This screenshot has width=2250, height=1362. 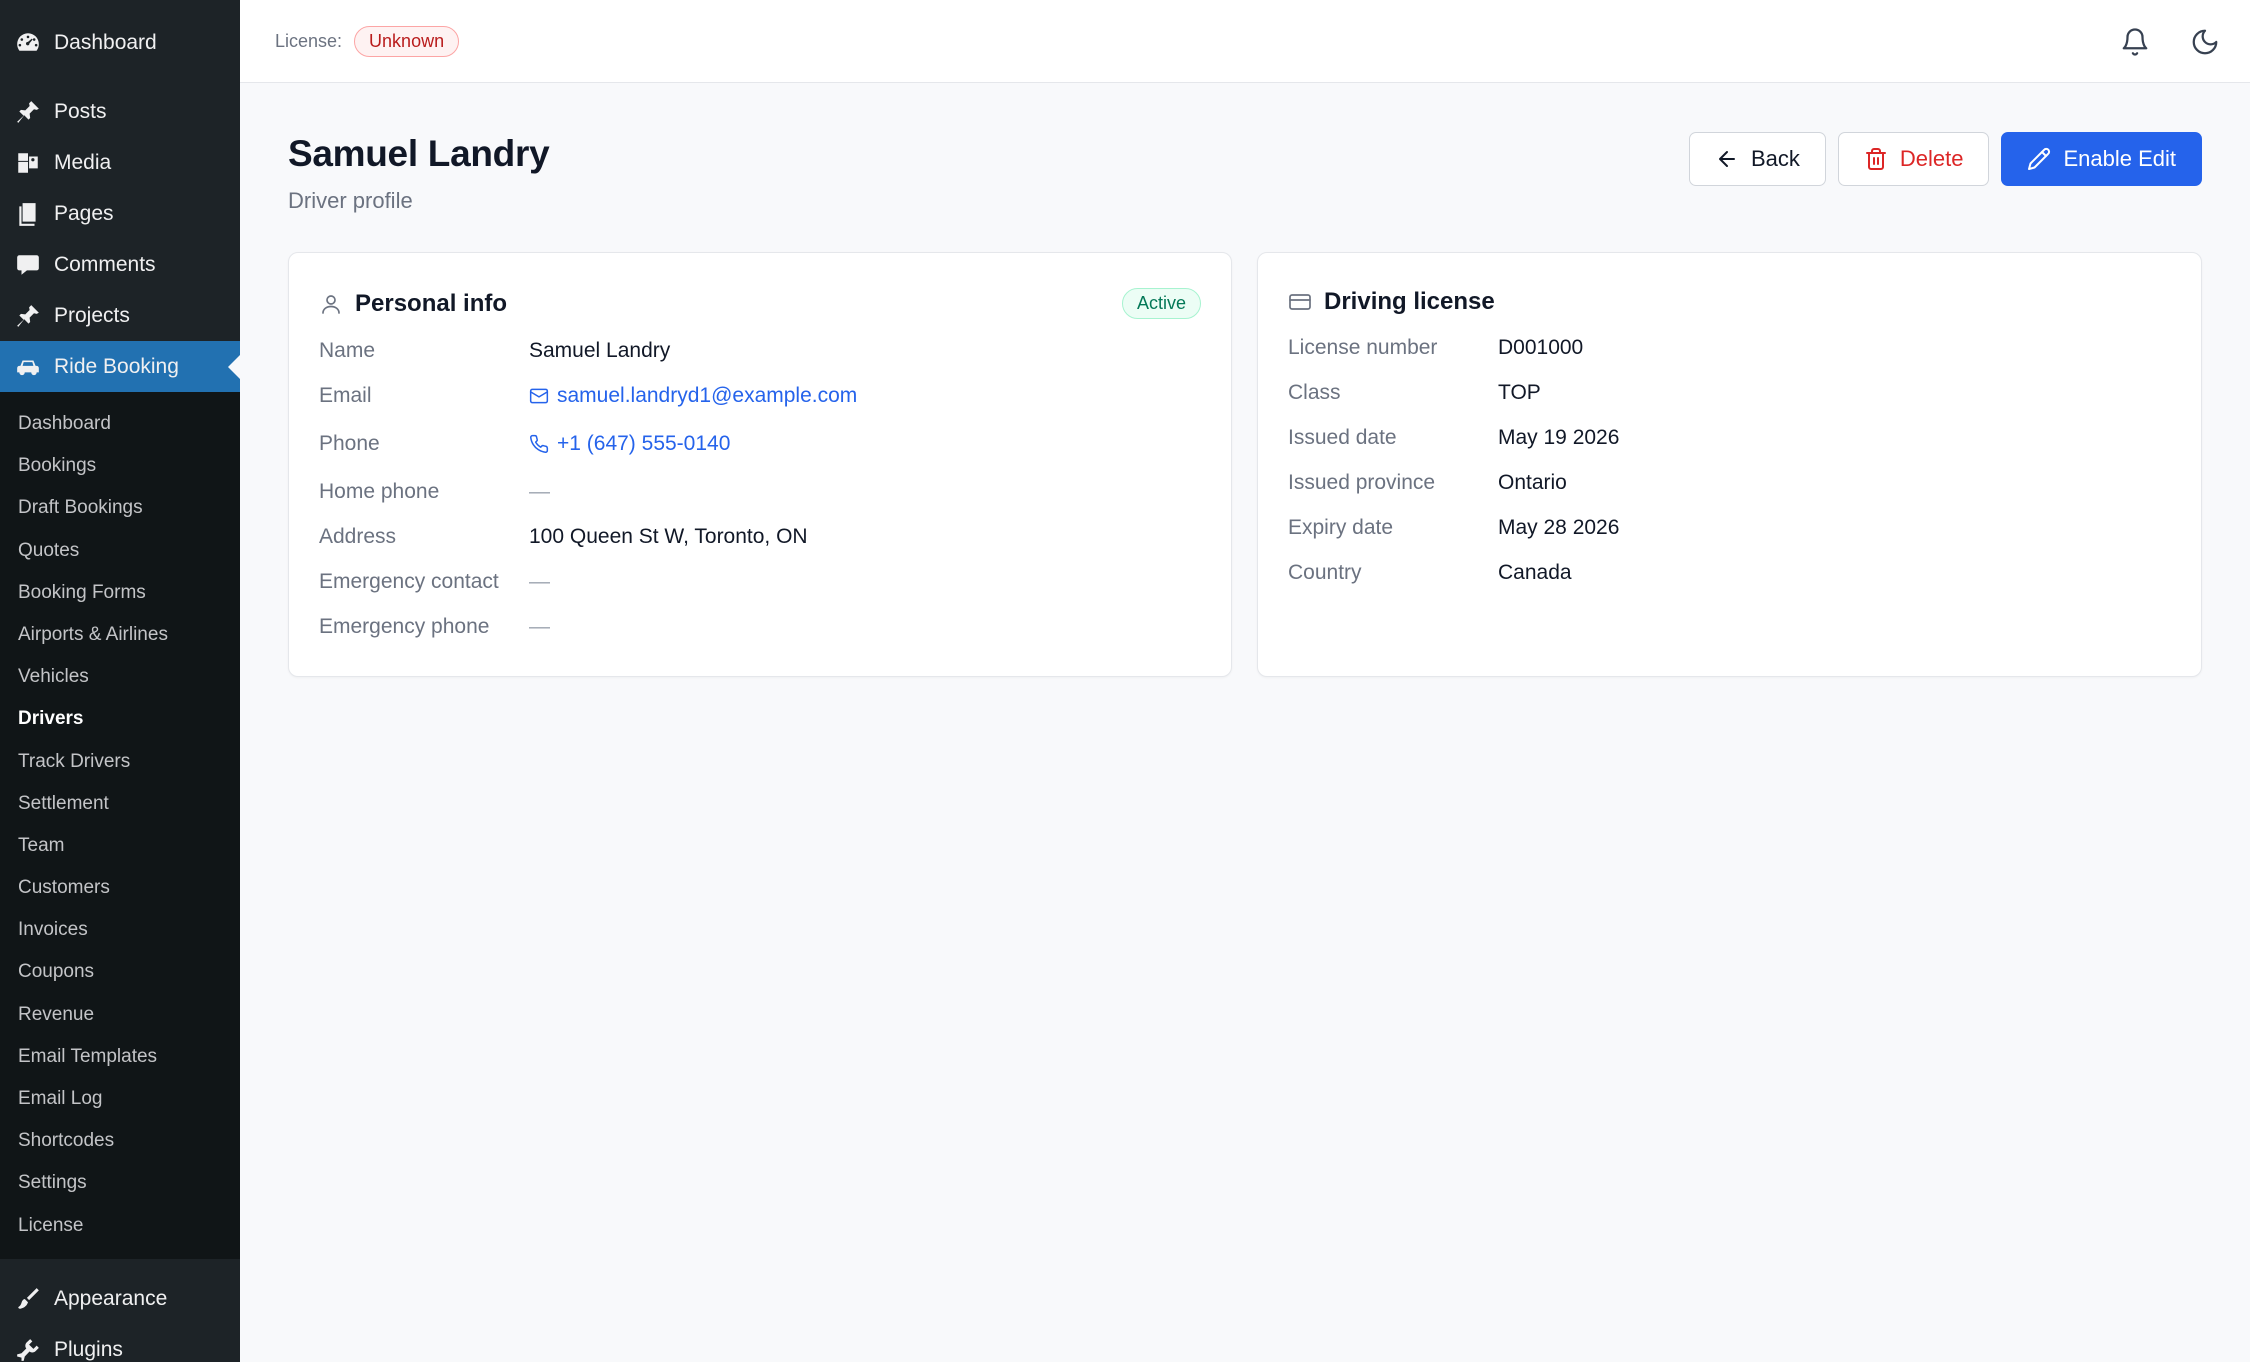 I want to click on media-icon, so click(x=27, y=162).